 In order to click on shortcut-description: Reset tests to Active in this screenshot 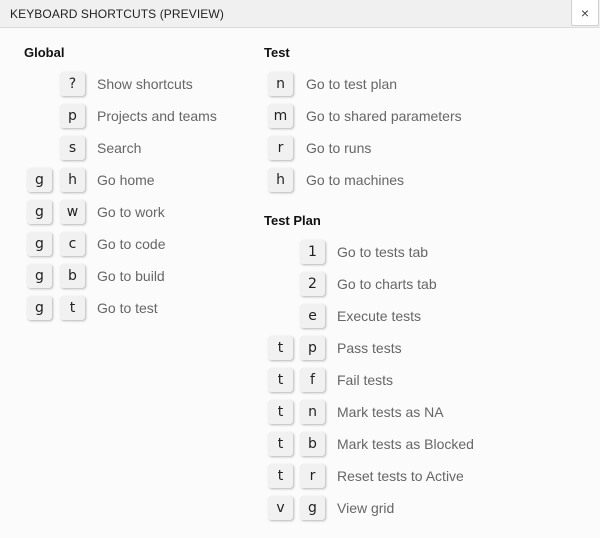, I will do `click(400, 476)`.